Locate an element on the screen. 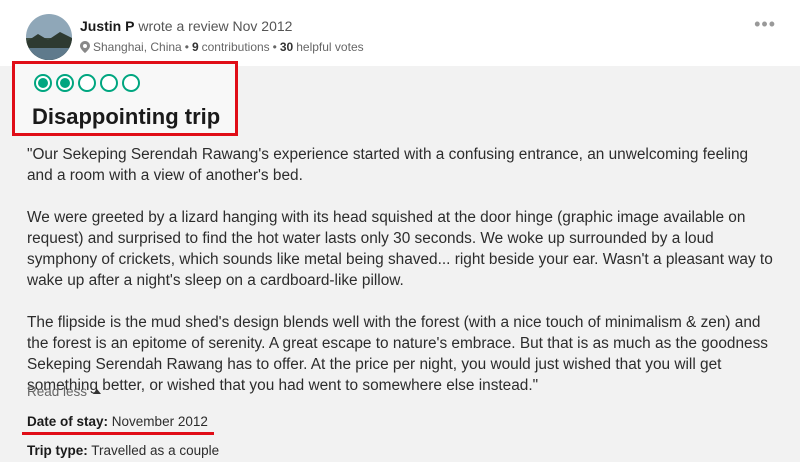  trip-type: Trip type: Travelled as a couple is located at coordinates (123, 450).